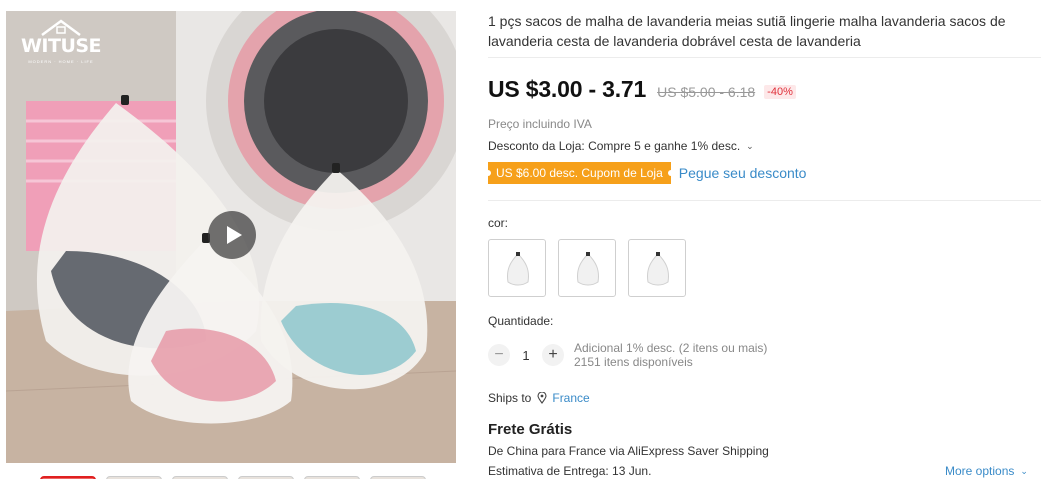 This screenshot has height=479, width=1051. I want to click on price-row: US $3.00 - 3.71 US $5.00 - 6.18 -40%, so click(642, 91).